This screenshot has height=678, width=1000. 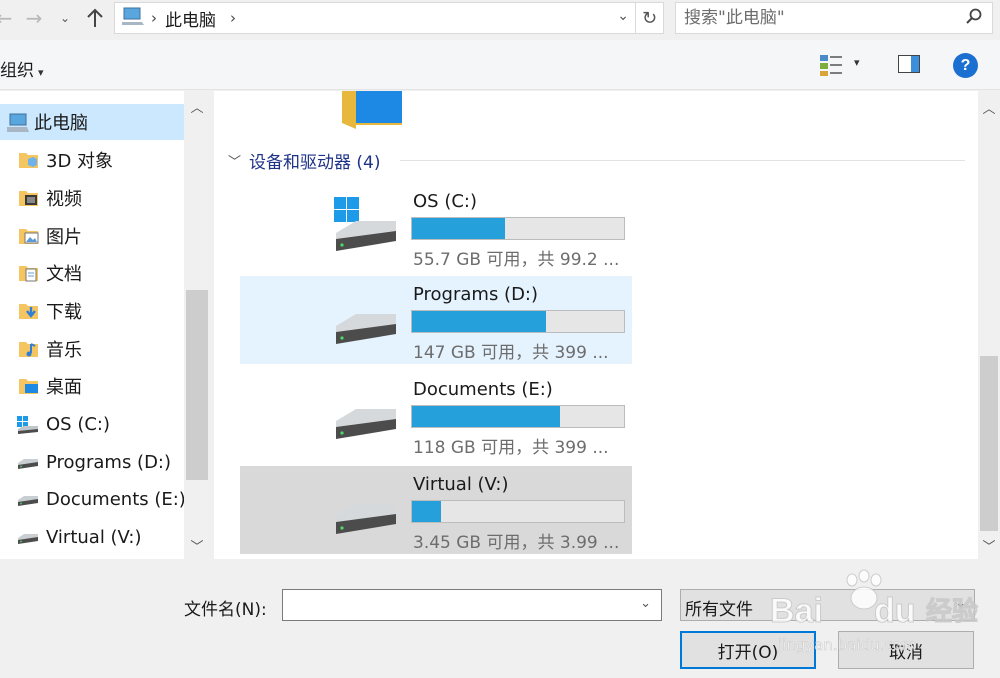 I want to click on drive-name: Virtual (V:), so click(x=461, y=484).